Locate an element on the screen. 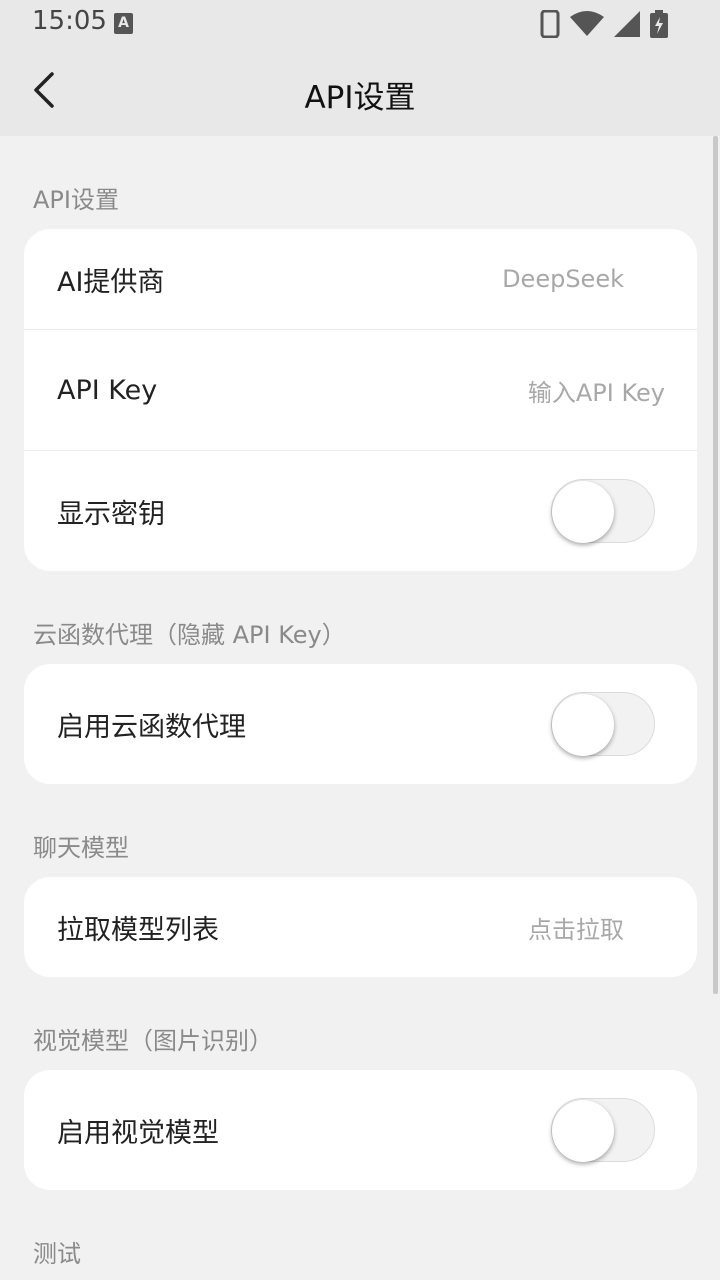 This screenshot has width=720, height=1280. fetch-models-action: 点击拉取 is located at coordinates (576, 927).